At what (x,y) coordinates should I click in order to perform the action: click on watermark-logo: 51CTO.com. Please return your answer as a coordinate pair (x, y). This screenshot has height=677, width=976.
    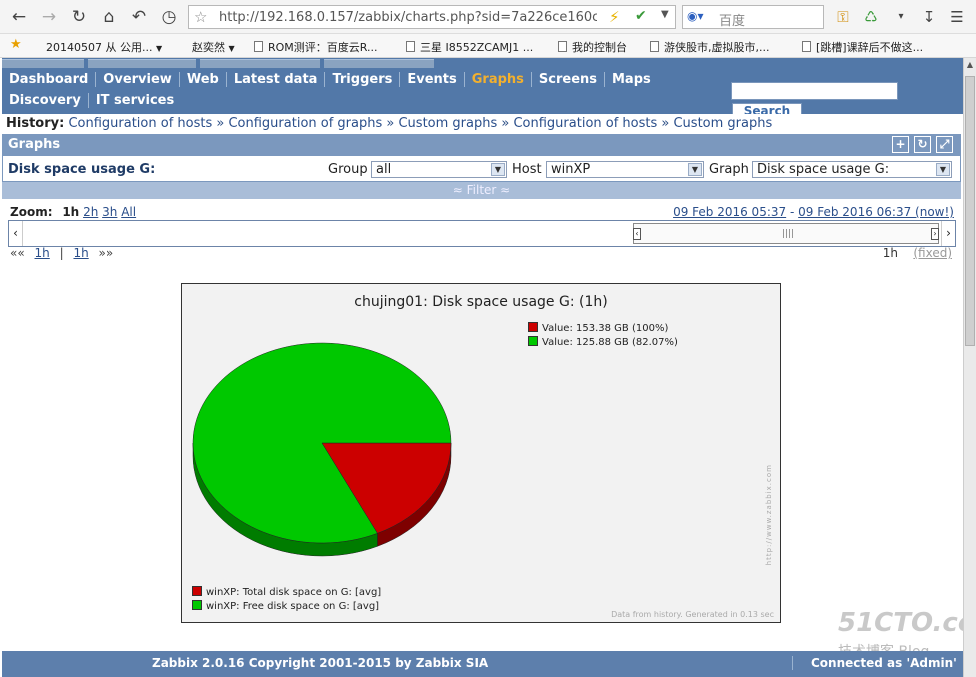
    Looking at the image, I should click on (907, 623).